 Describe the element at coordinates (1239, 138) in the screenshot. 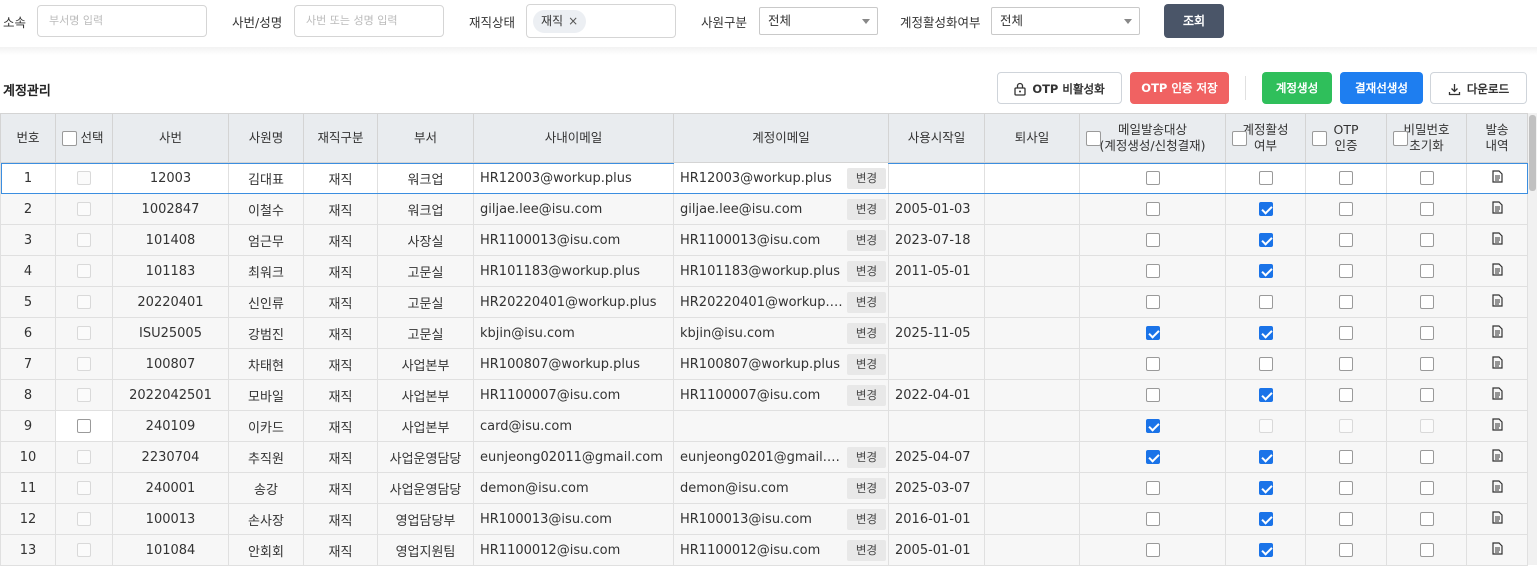

I see `active-all-checkbox` at that location.